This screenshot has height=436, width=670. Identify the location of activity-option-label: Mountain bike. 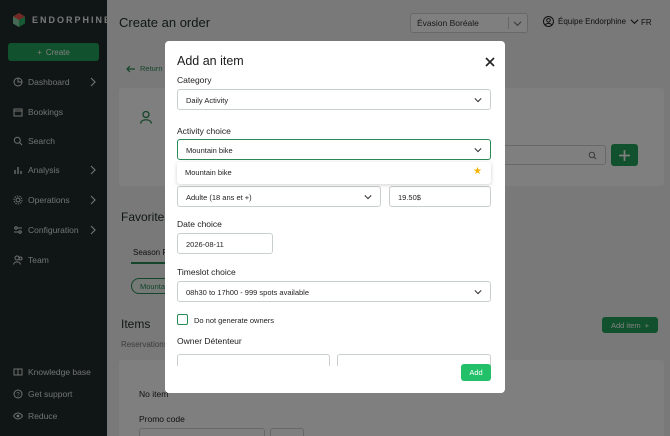
(208, 172).